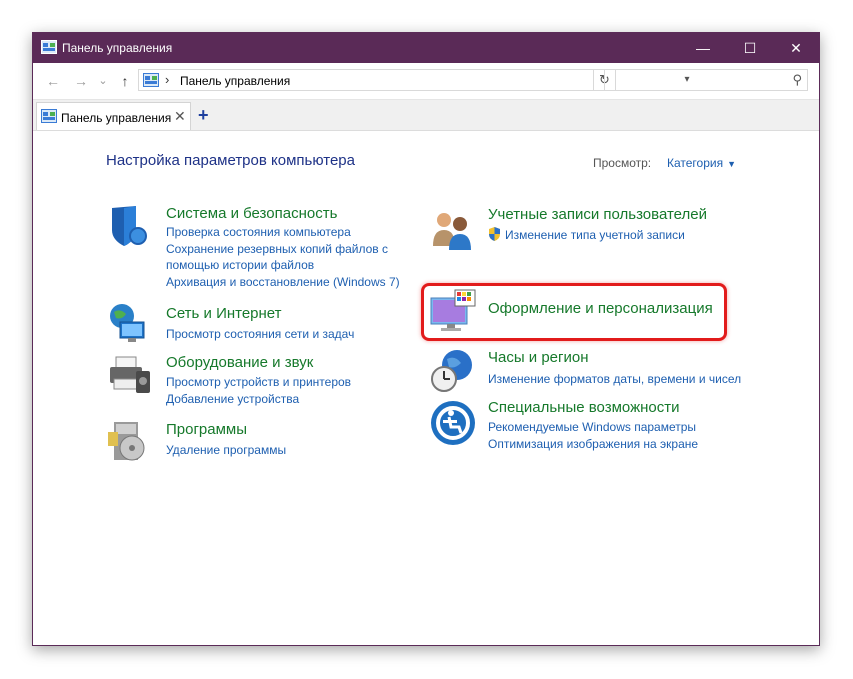 Image resolution: width=853 pixels, height=679 pixels. I want to click on link-devices-printers: Просмотр устройств и принтеров, so click(258, 382).